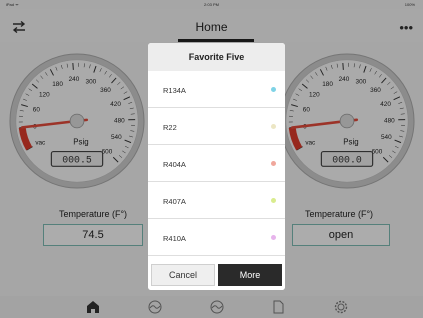  I want to click on dialog-footer: Cancel More, so click(216, 275).